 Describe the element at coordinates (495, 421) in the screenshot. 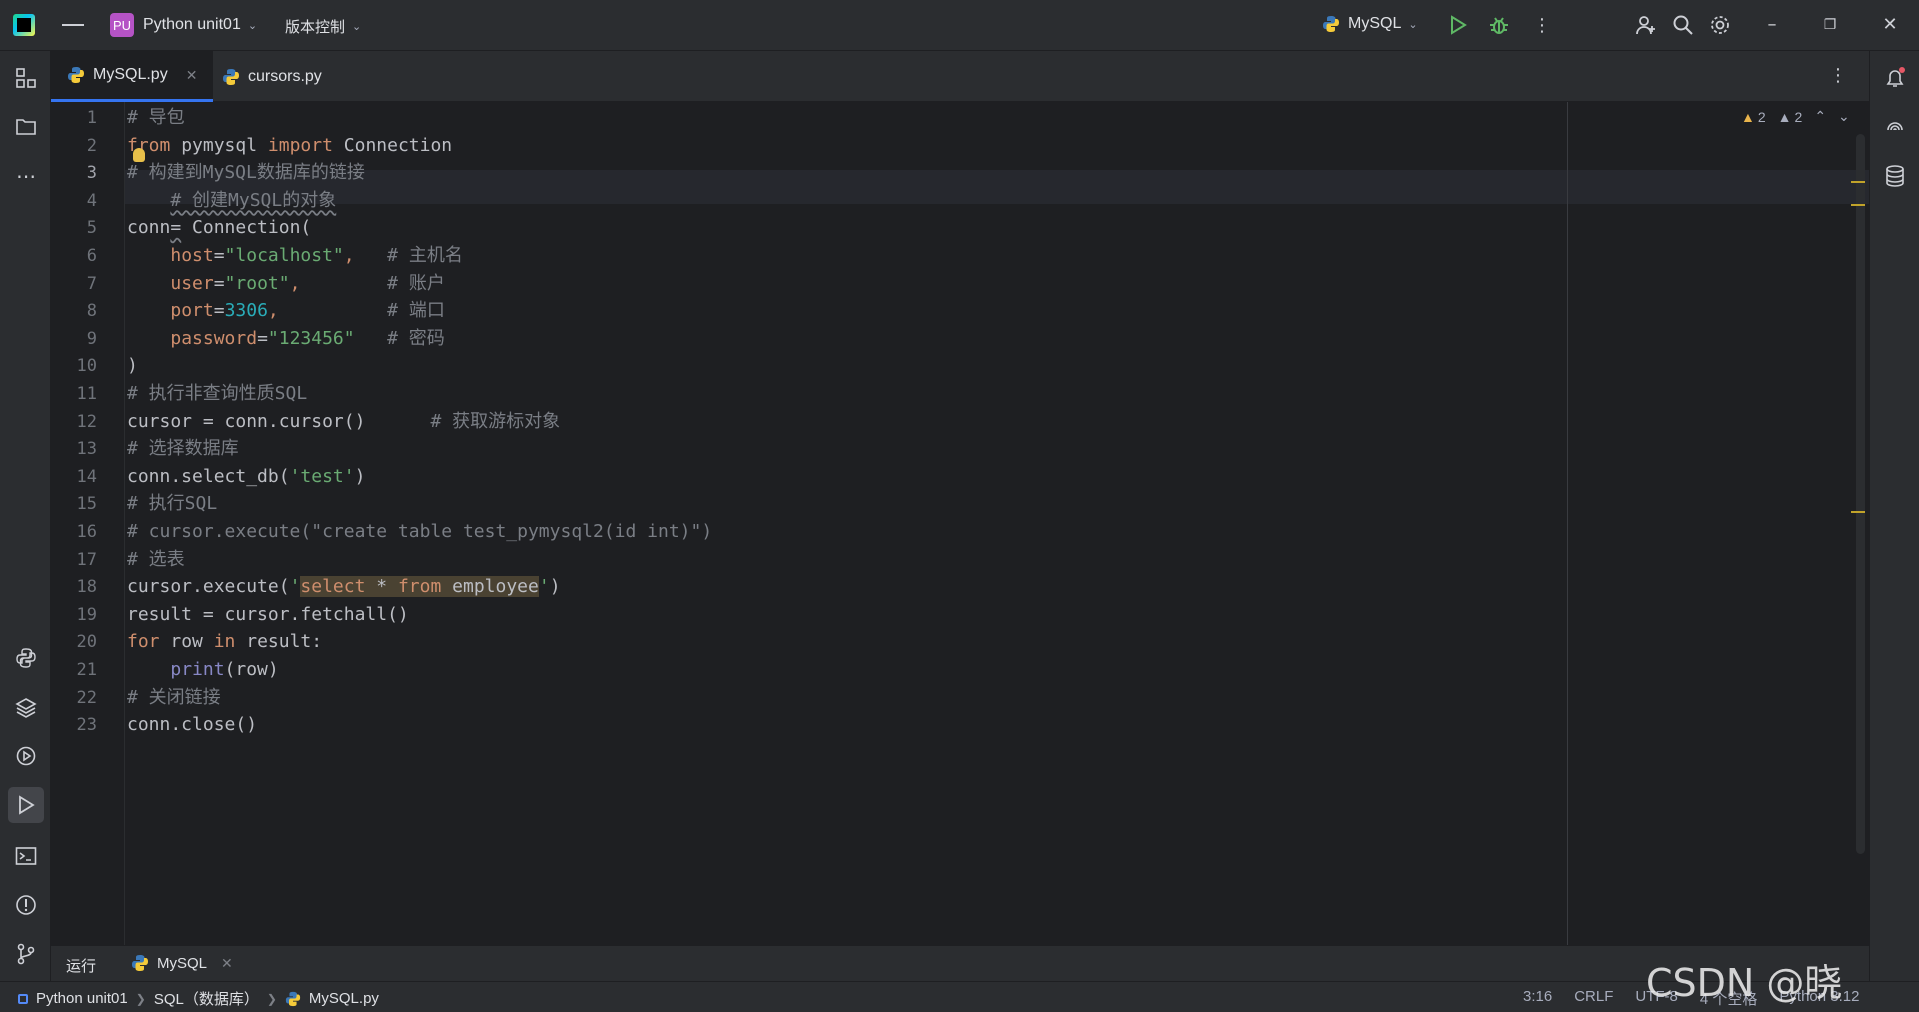

I see `code-token: # 获取游标对象` at that location.